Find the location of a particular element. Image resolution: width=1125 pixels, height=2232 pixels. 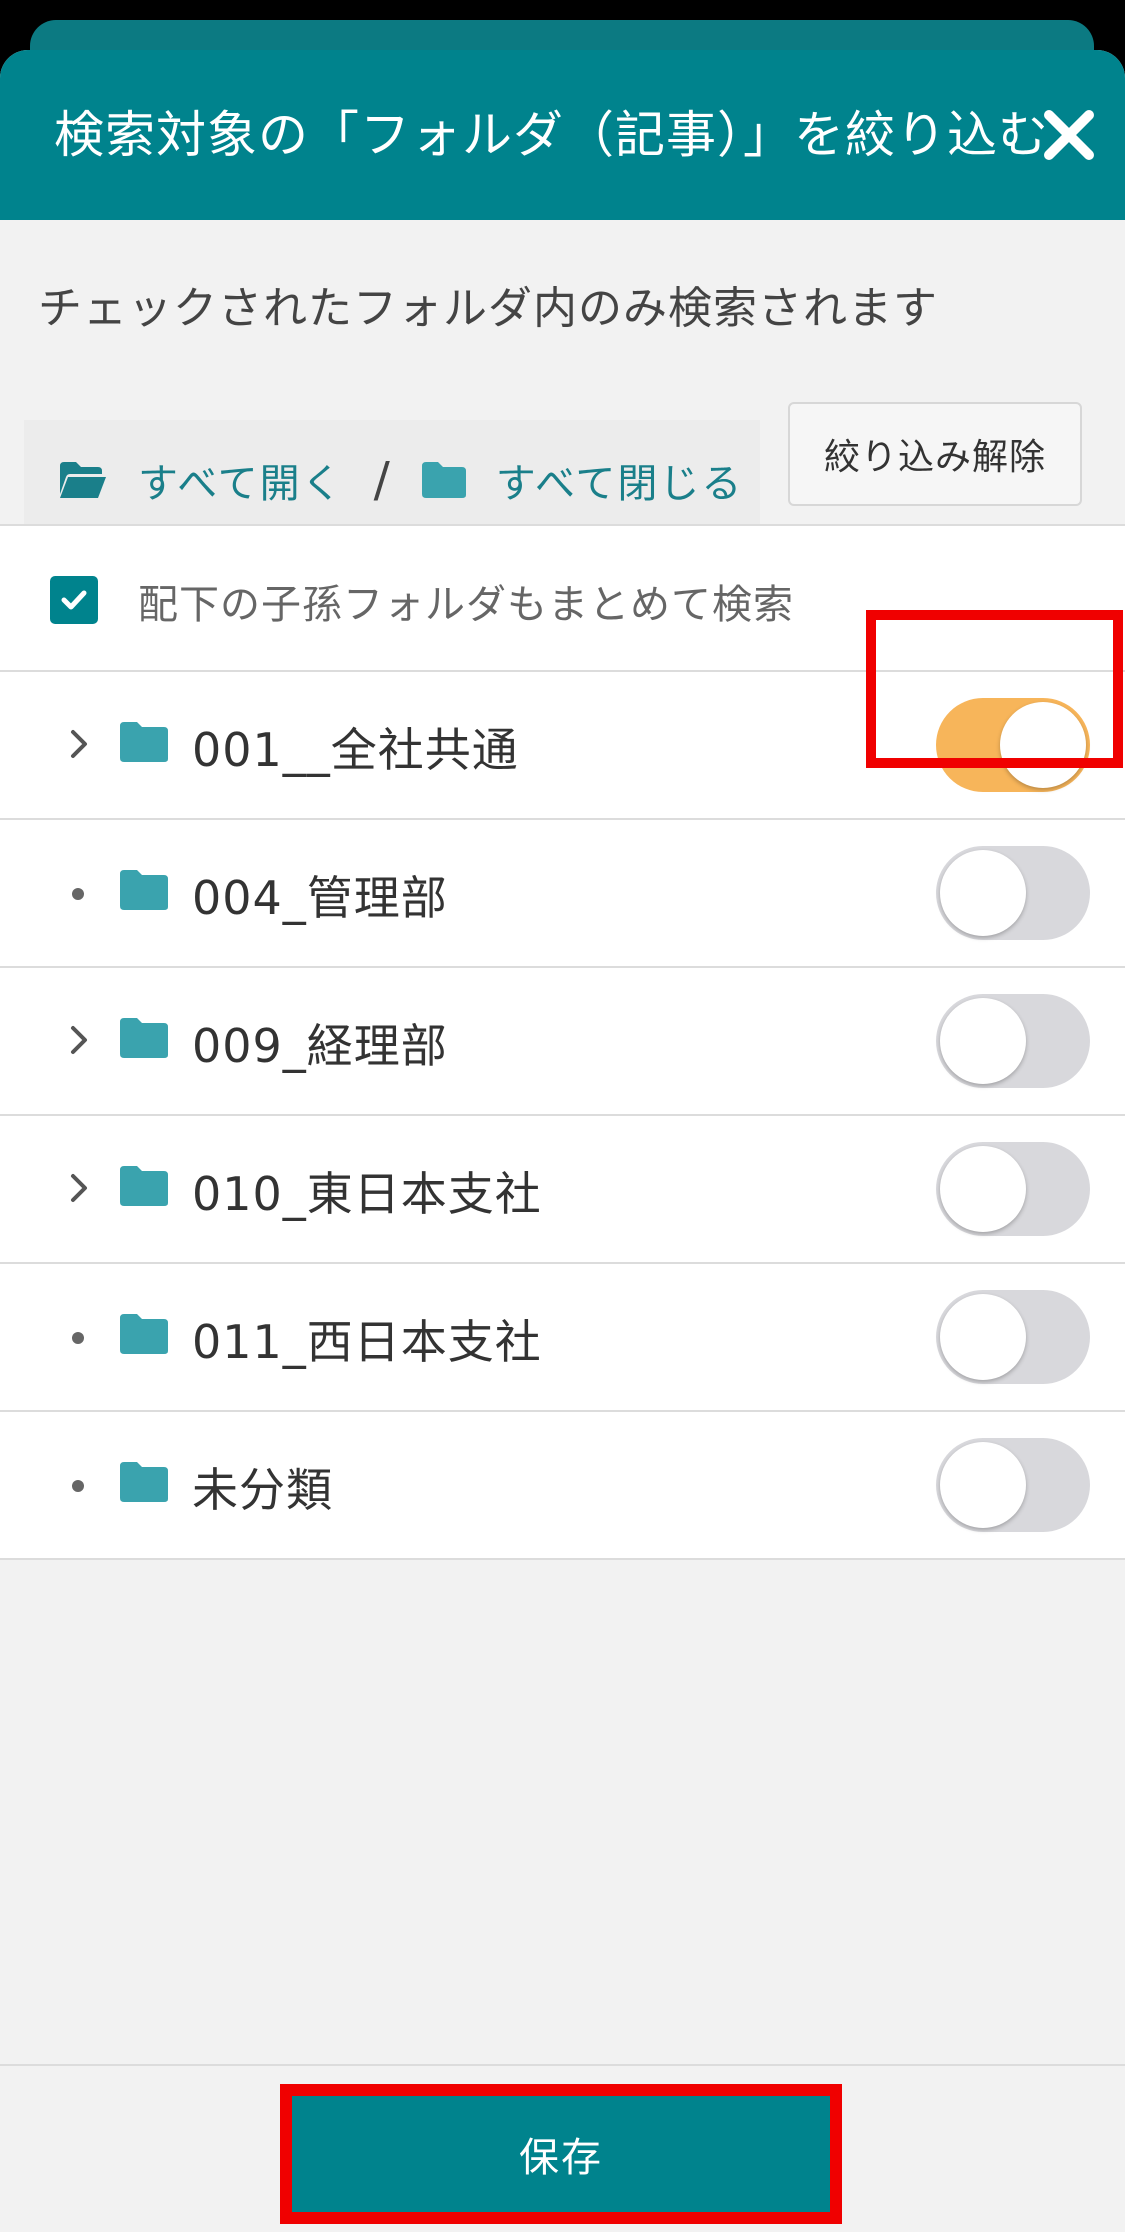

save-button: 保存 is located at coordinates (561, 2154).